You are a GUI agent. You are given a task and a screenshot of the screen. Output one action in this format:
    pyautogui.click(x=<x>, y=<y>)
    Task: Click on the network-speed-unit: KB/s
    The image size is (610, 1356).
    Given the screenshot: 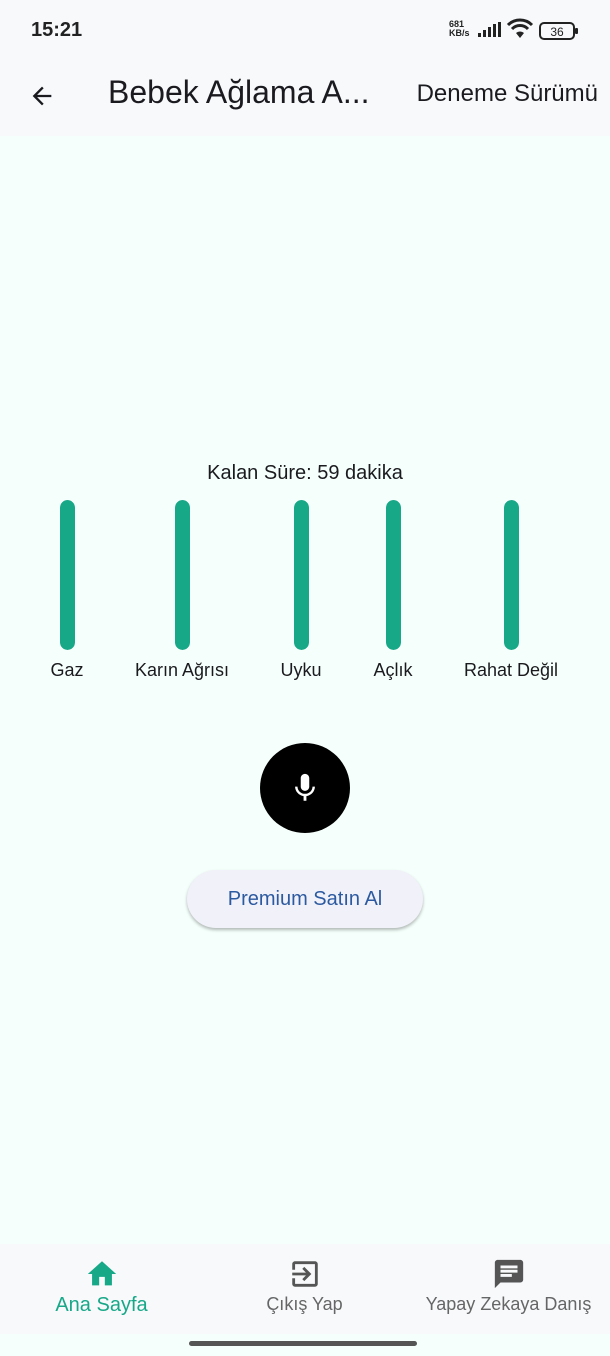 What is the action you would take?
    pyautogui.click(x=459, y=33)
    